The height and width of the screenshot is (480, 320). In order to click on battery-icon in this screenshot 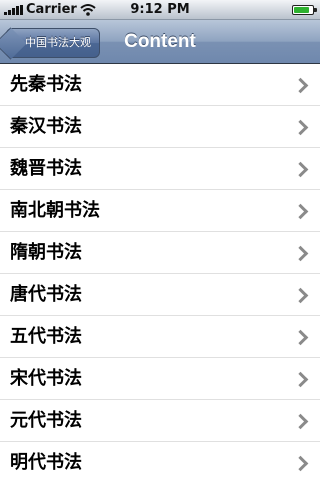, I will do `click(304, 10)`.